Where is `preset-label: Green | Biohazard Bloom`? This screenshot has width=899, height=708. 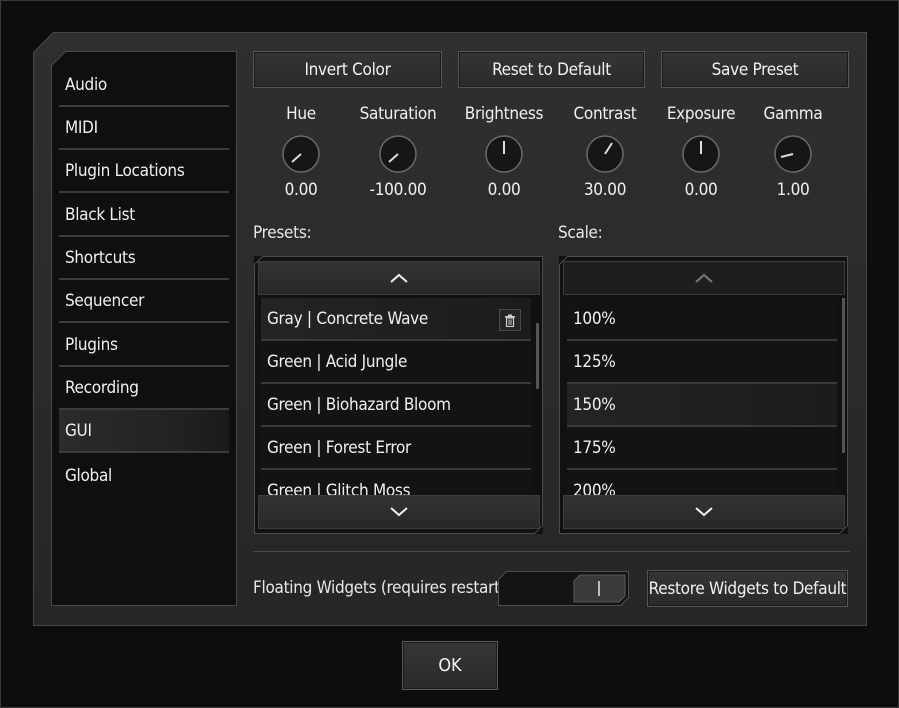
preset-label: Green | Biohazard Bloom is located at coordinates (359, 404).